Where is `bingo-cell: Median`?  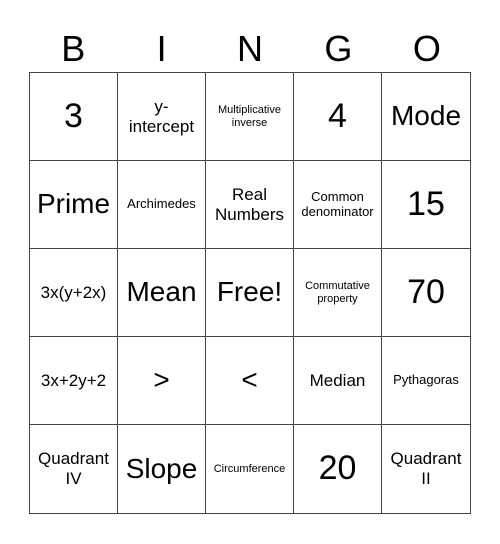 bingo-cell: Median is located at coordinates (338, 381).